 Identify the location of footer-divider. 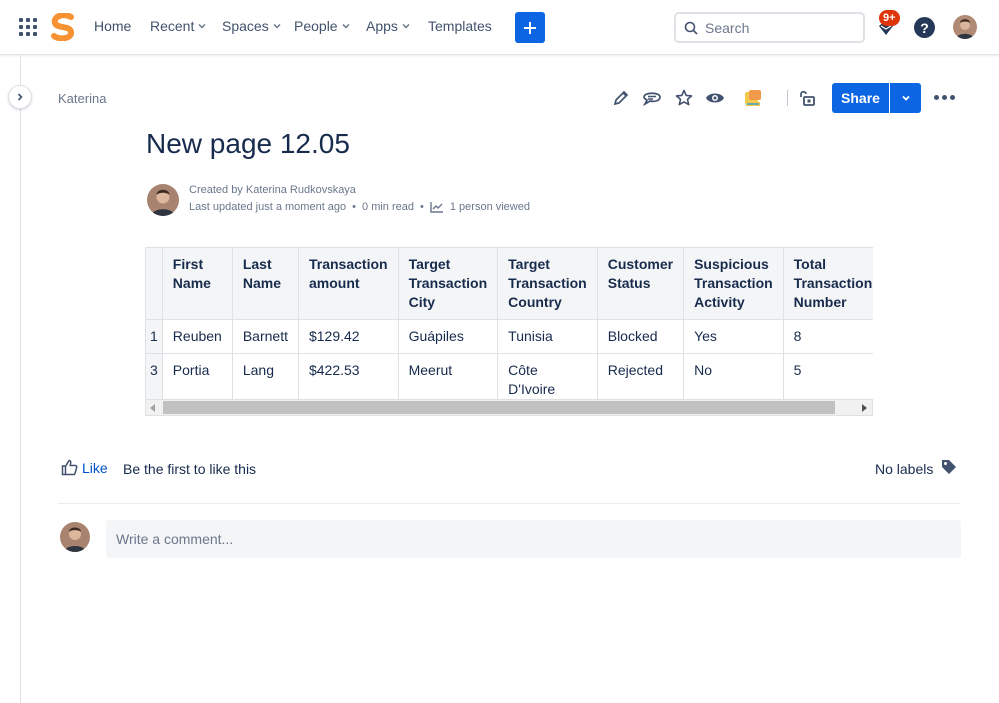
(509, 503).